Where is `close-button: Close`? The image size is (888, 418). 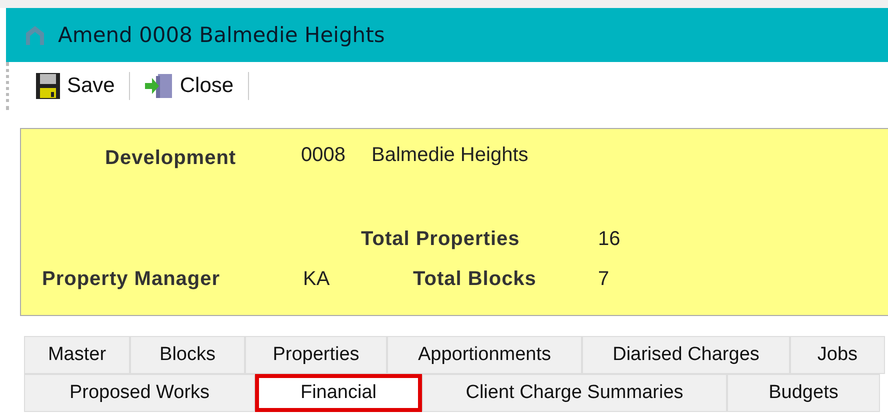 close-button: Close is located at coordinates (189, 86).